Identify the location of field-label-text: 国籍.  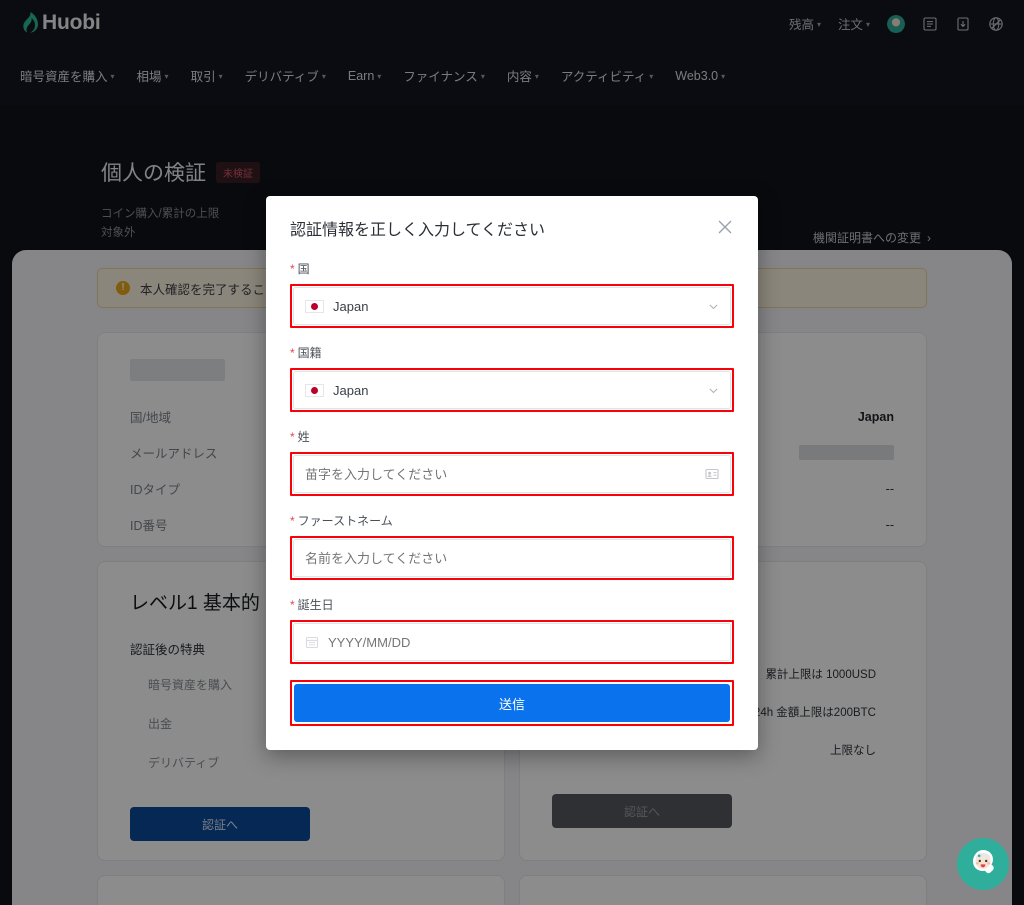
(309, 353).